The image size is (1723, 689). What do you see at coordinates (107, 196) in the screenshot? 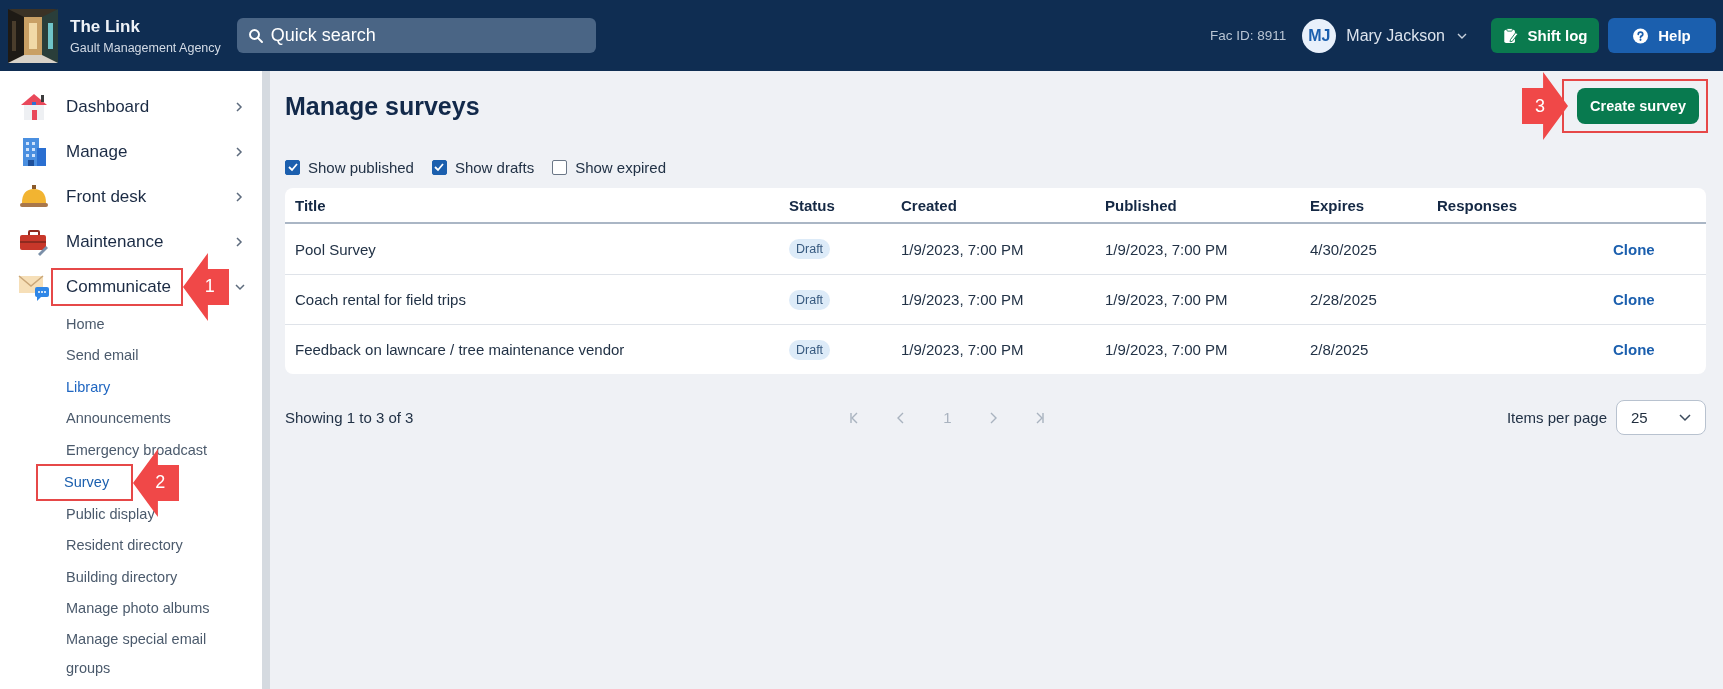
I see `nav-label: Front desk` at bounding box center [107, 196].